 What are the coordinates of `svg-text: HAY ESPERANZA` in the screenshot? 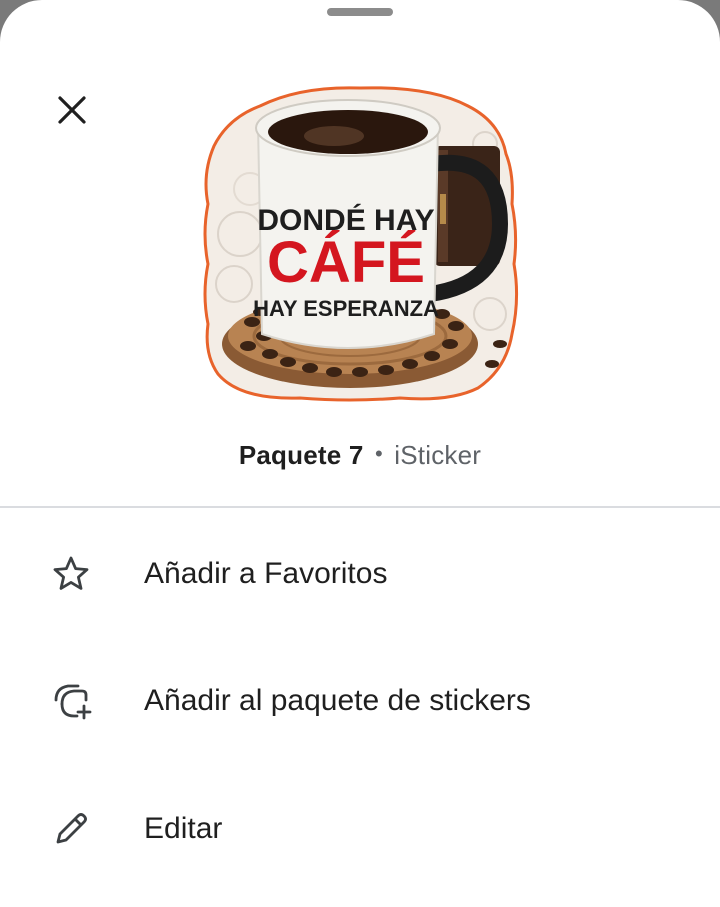 It's located at (346, 308).